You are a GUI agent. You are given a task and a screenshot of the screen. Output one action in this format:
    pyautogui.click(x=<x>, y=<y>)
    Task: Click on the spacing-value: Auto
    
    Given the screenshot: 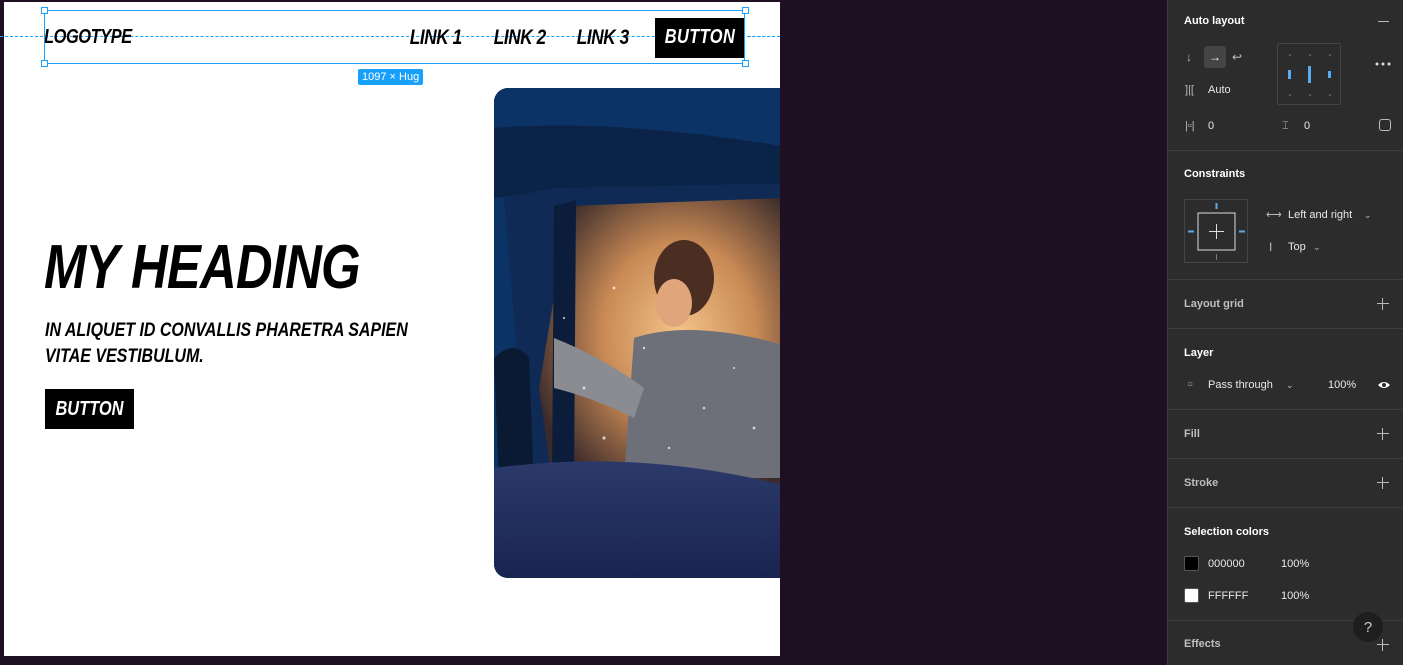 What is the action you would take?
    pyautogui.click(x=1219, y=90)
    